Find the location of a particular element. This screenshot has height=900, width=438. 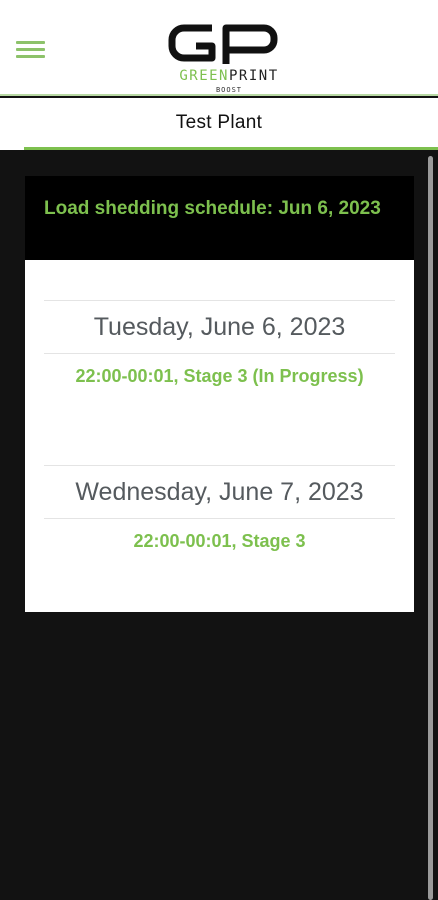

scrollbar is located at coordinates (430, 528).